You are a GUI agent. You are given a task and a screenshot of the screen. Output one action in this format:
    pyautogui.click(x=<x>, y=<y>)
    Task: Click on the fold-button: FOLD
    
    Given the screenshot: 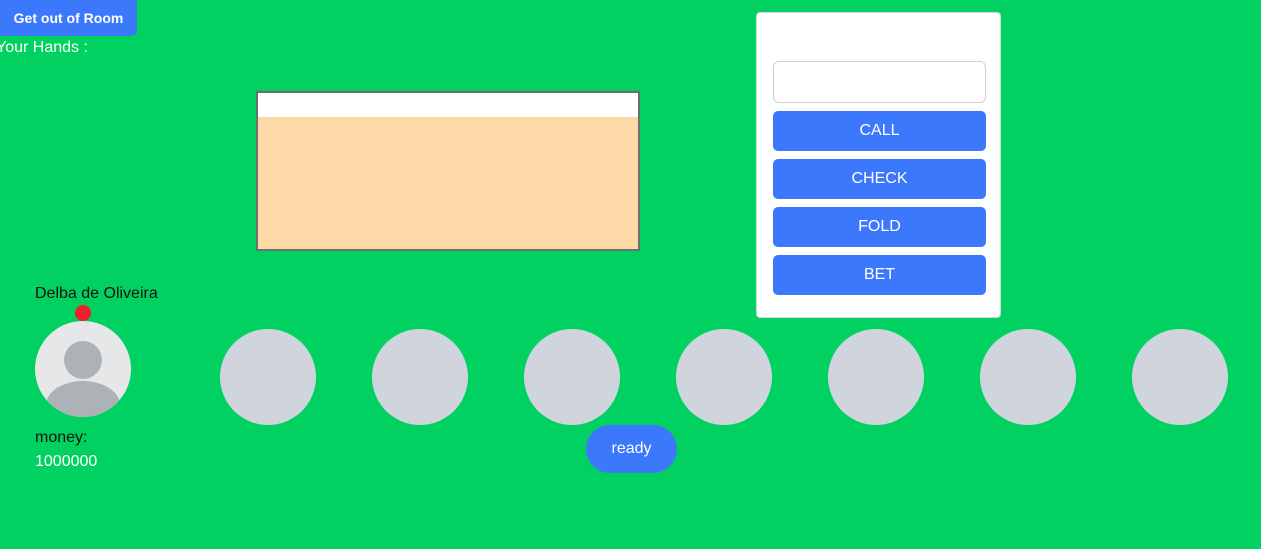 What is the action you would take?
    pyautogui.click(x=879, y=227)
    